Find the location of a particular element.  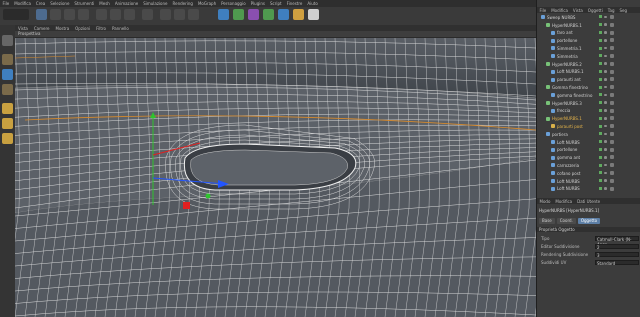

menu-item-5: Mesh is located at coordinates (104, 3).